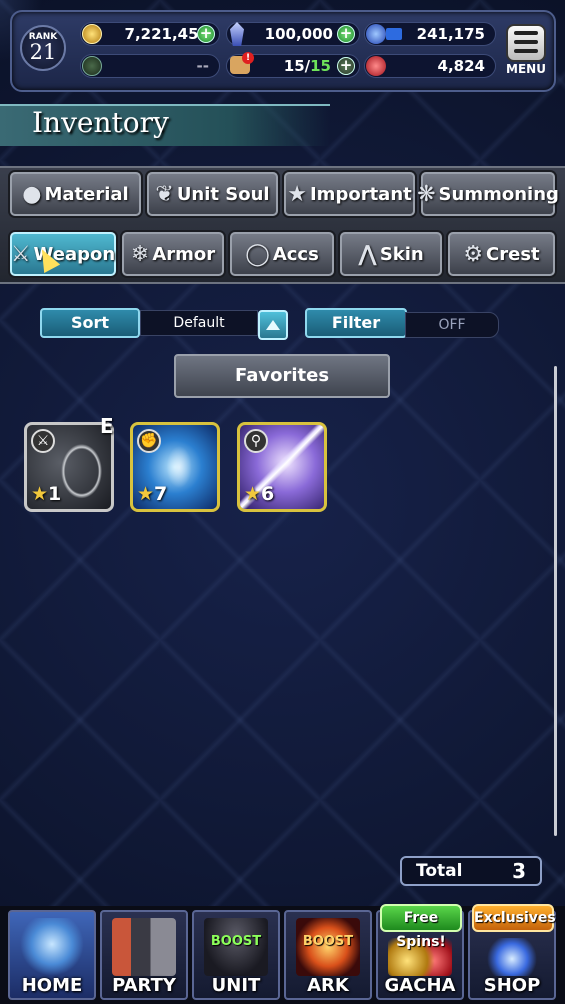 The height and width of the screenshot is (1004, 565). What do you see at coordinates (452, 325) in the screenshot?
I see `filter-value: OFF` at bounding box center [452, 325].